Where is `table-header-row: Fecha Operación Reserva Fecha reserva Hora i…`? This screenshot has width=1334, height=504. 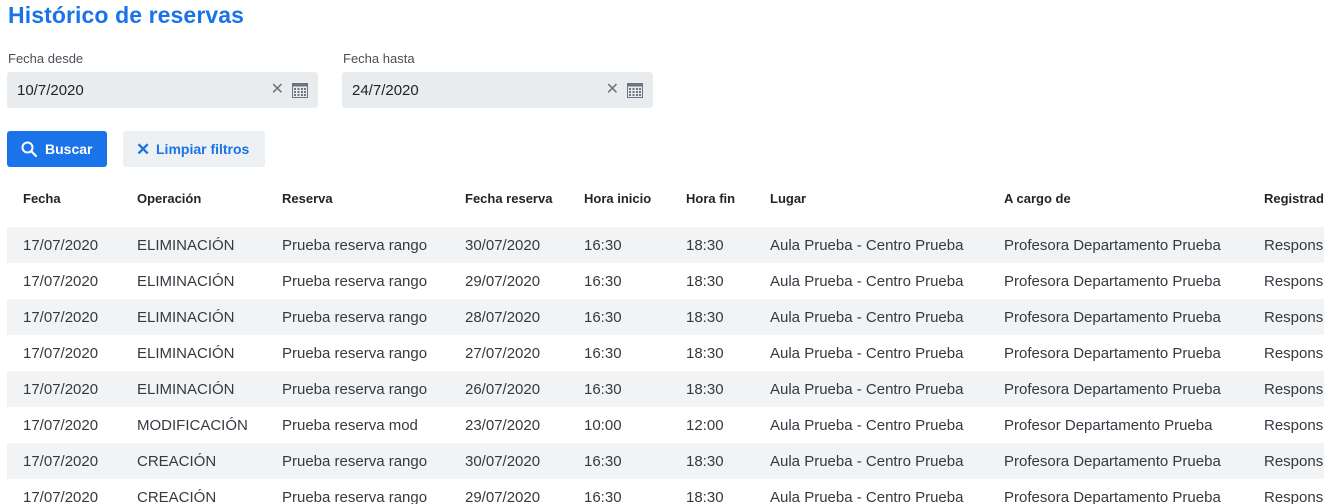 table-header-row: Fecha Operación Reserva Fecha reserva Hora i… is located at coordinates (665, 203).